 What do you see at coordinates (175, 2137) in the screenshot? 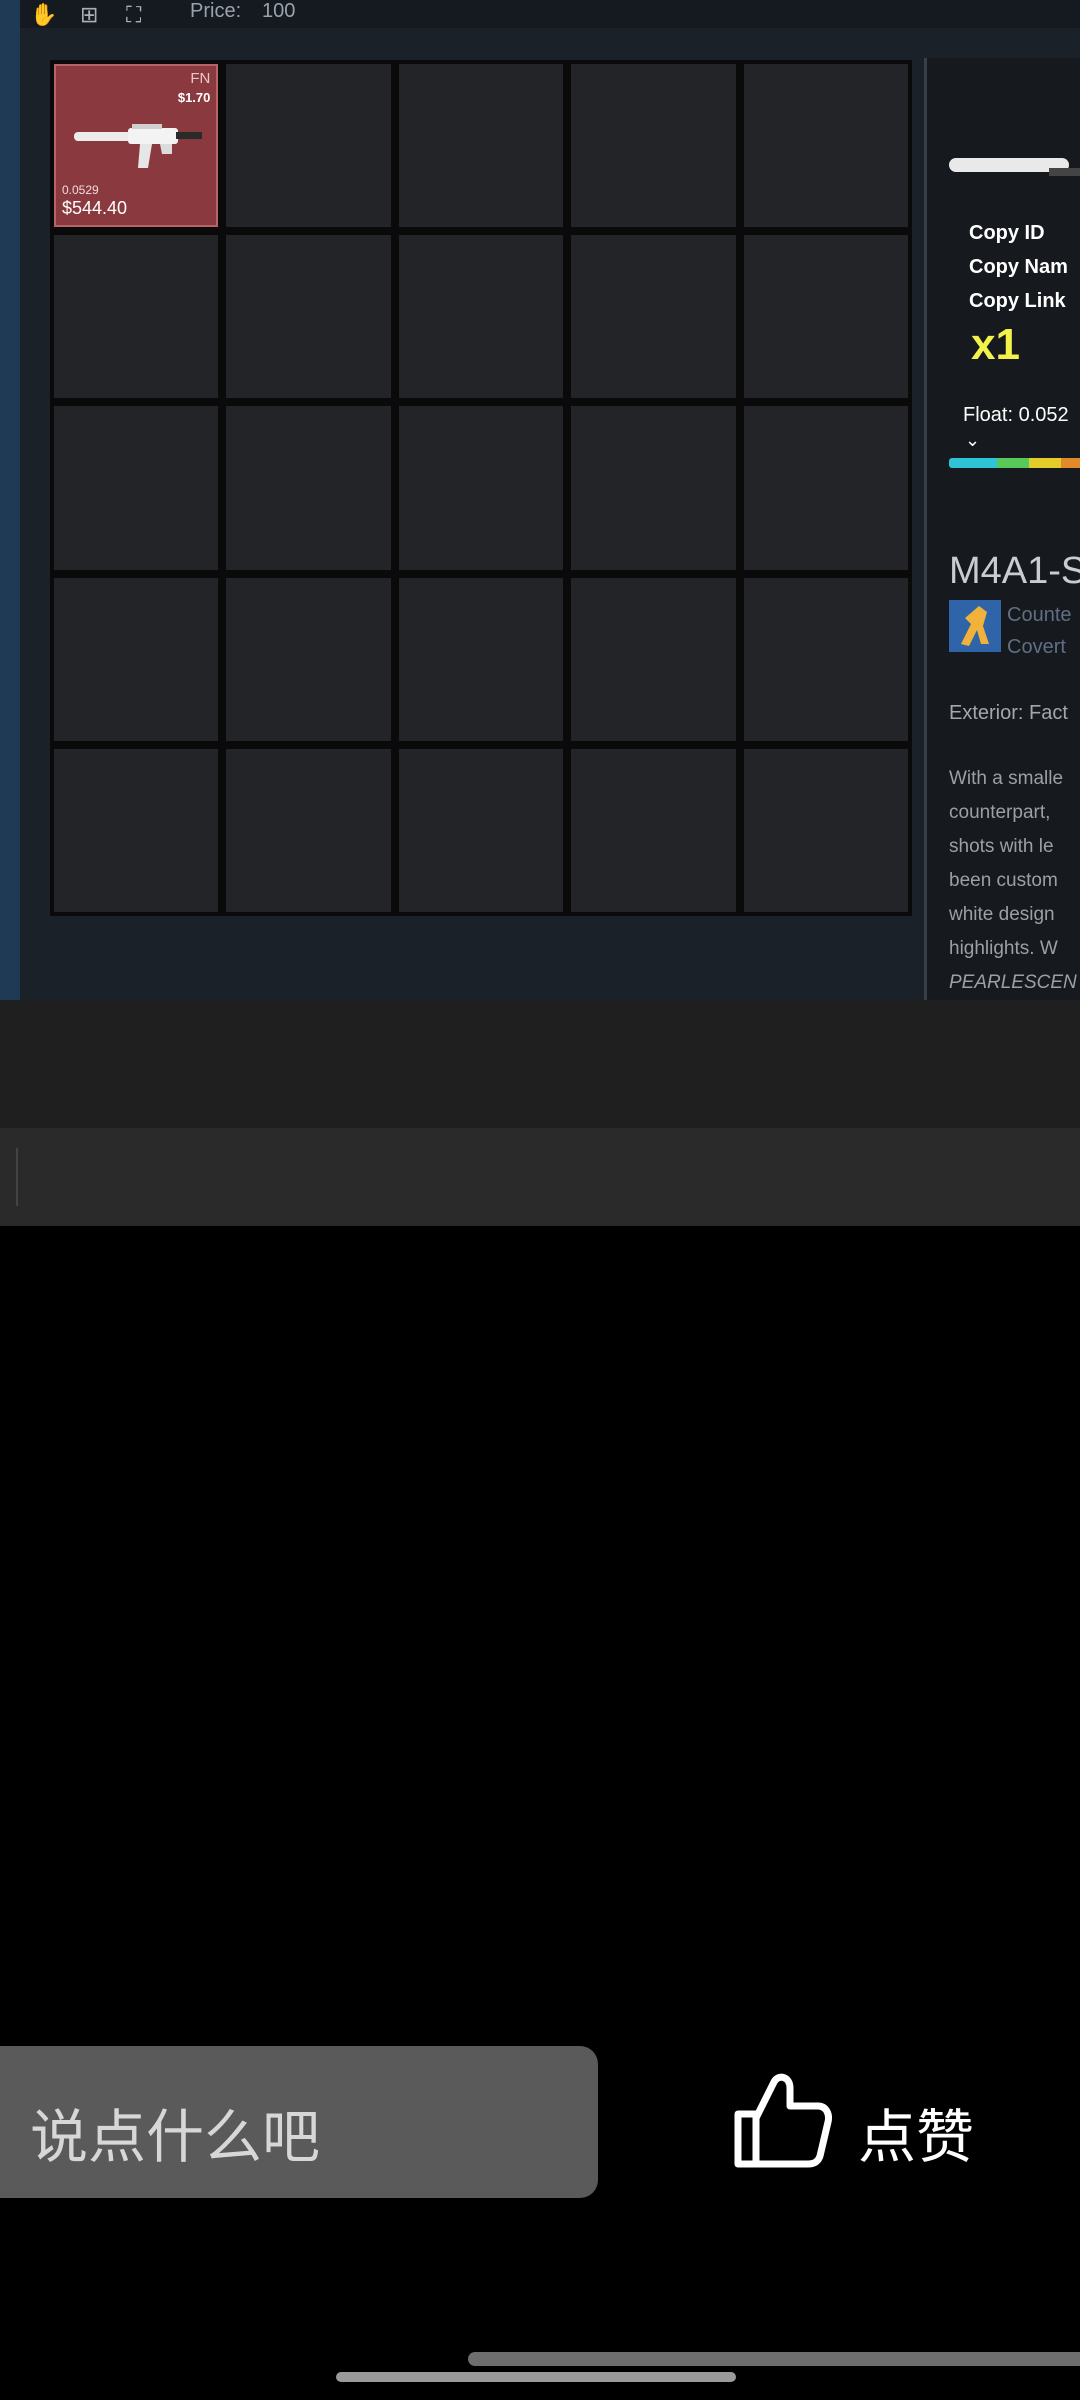
I see `comment-placeholder: 说点什么吧` at bounding box center [175, 2137].